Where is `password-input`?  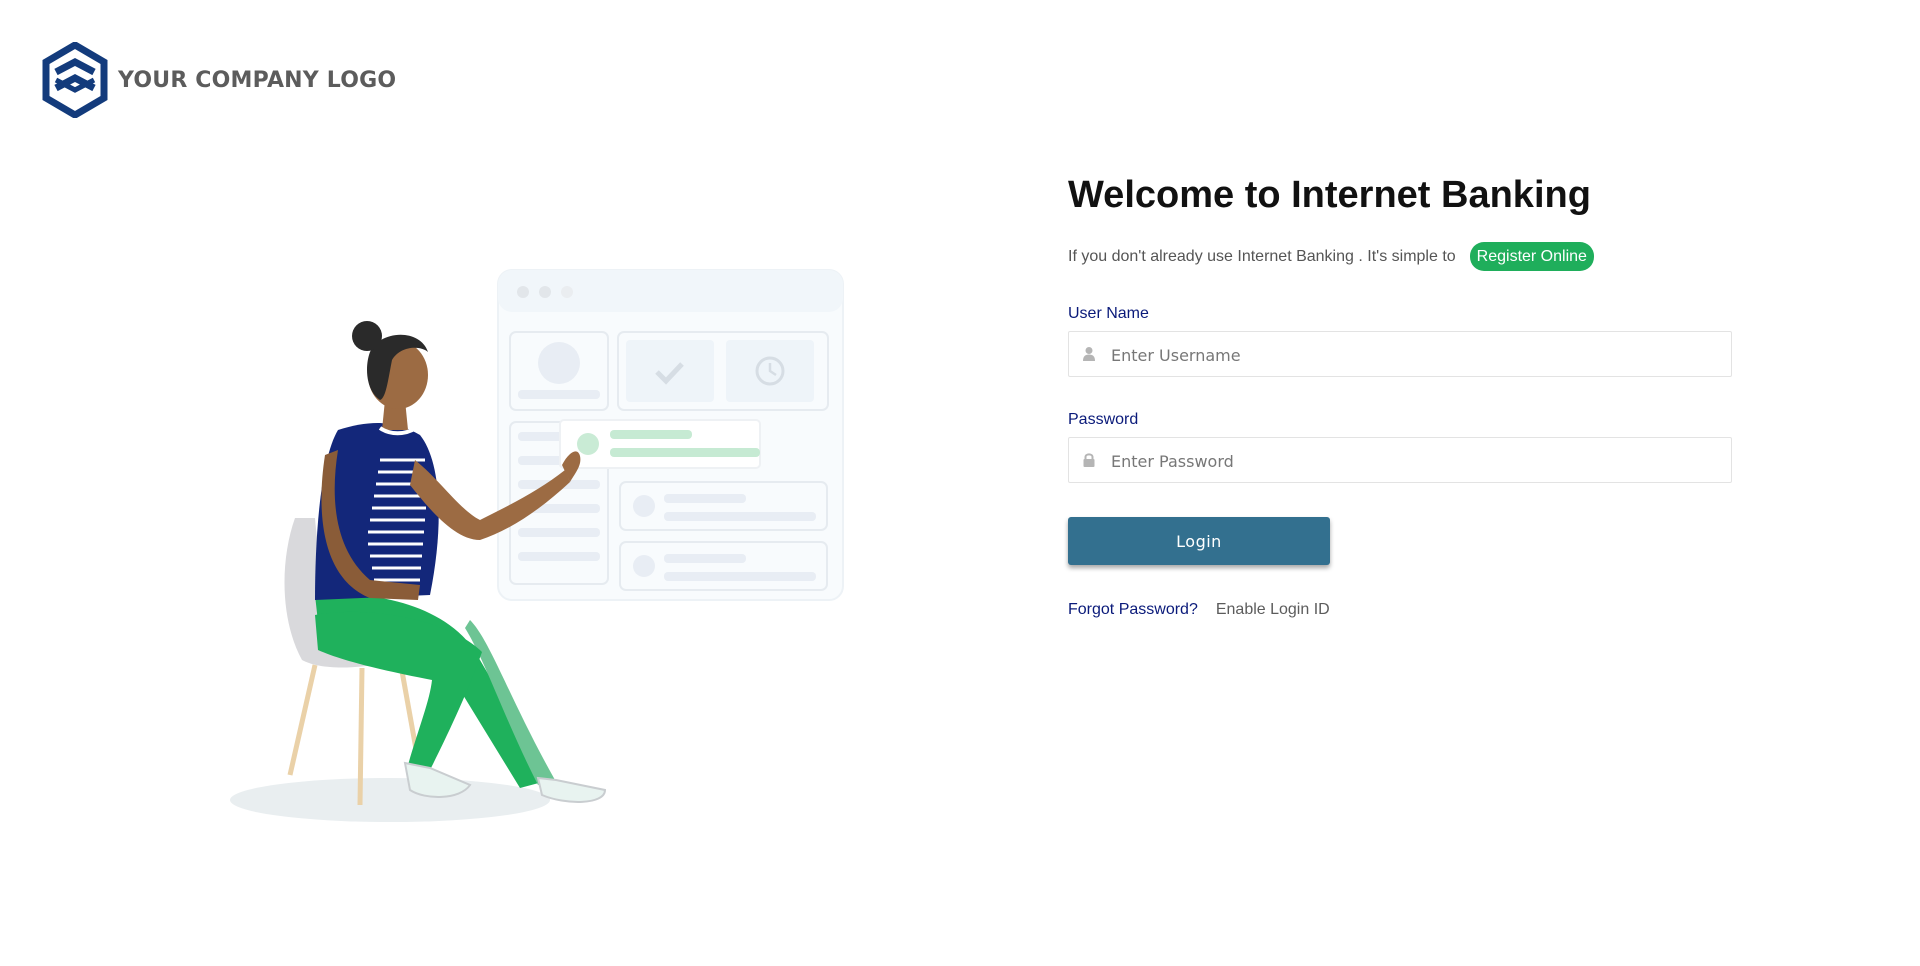
password-input is located at coordinates (1411, 461).